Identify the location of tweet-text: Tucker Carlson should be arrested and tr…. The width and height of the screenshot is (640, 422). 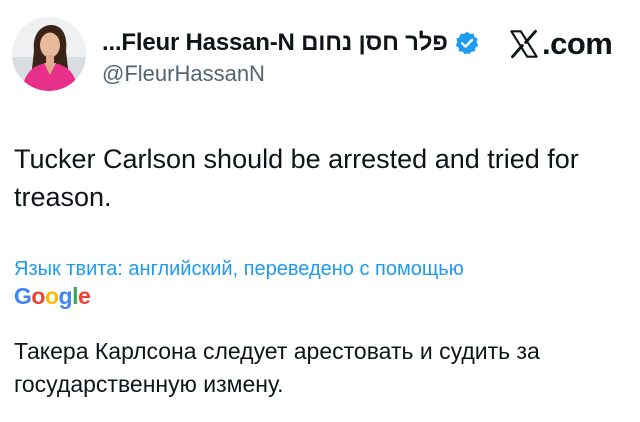
(296, 178).